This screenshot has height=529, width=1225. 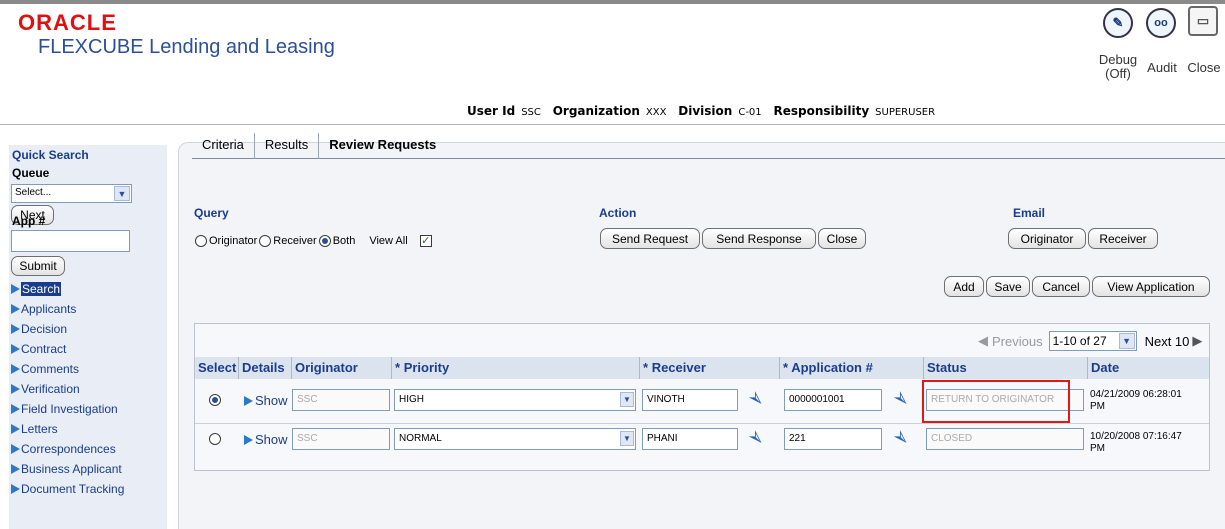 I want to click on view-all-checkbox: ✓, so click(x=425, y=241).